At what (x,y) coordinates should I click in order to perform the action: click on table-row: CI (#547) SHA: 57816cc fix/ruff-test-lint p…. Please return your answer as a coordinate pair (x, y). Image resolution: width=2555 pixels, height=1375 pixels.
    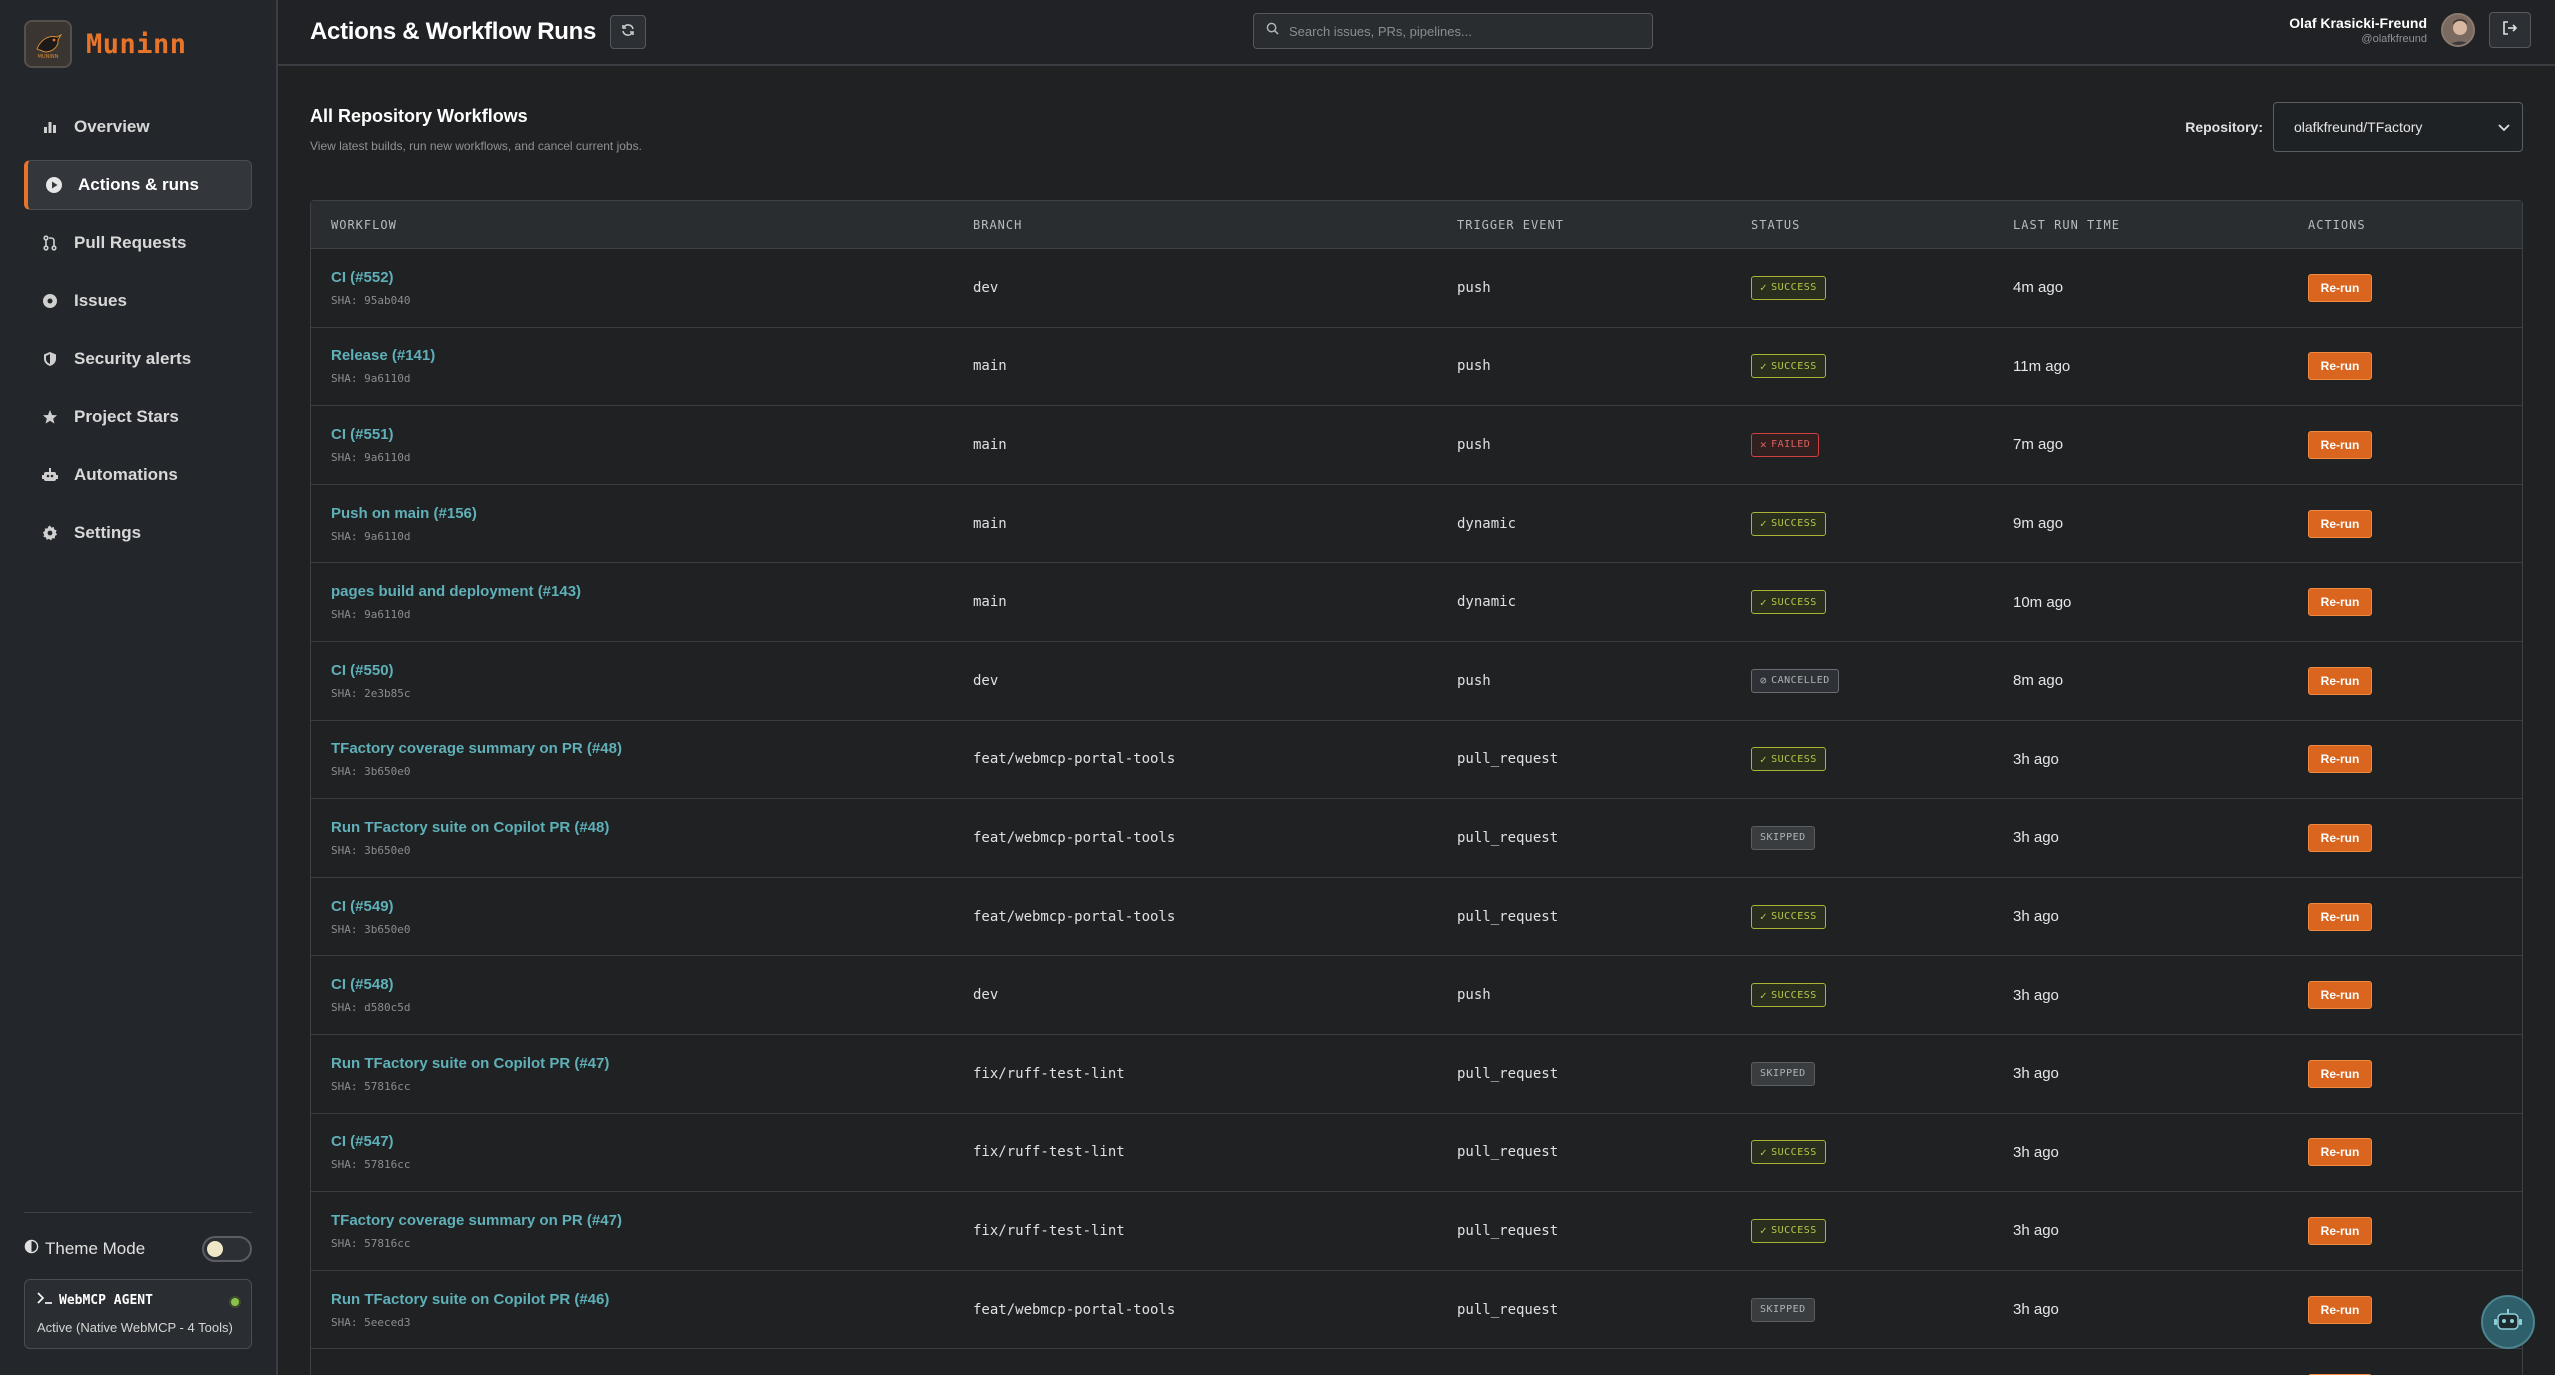
    Looking at the image, I should click on (1416, 1153).